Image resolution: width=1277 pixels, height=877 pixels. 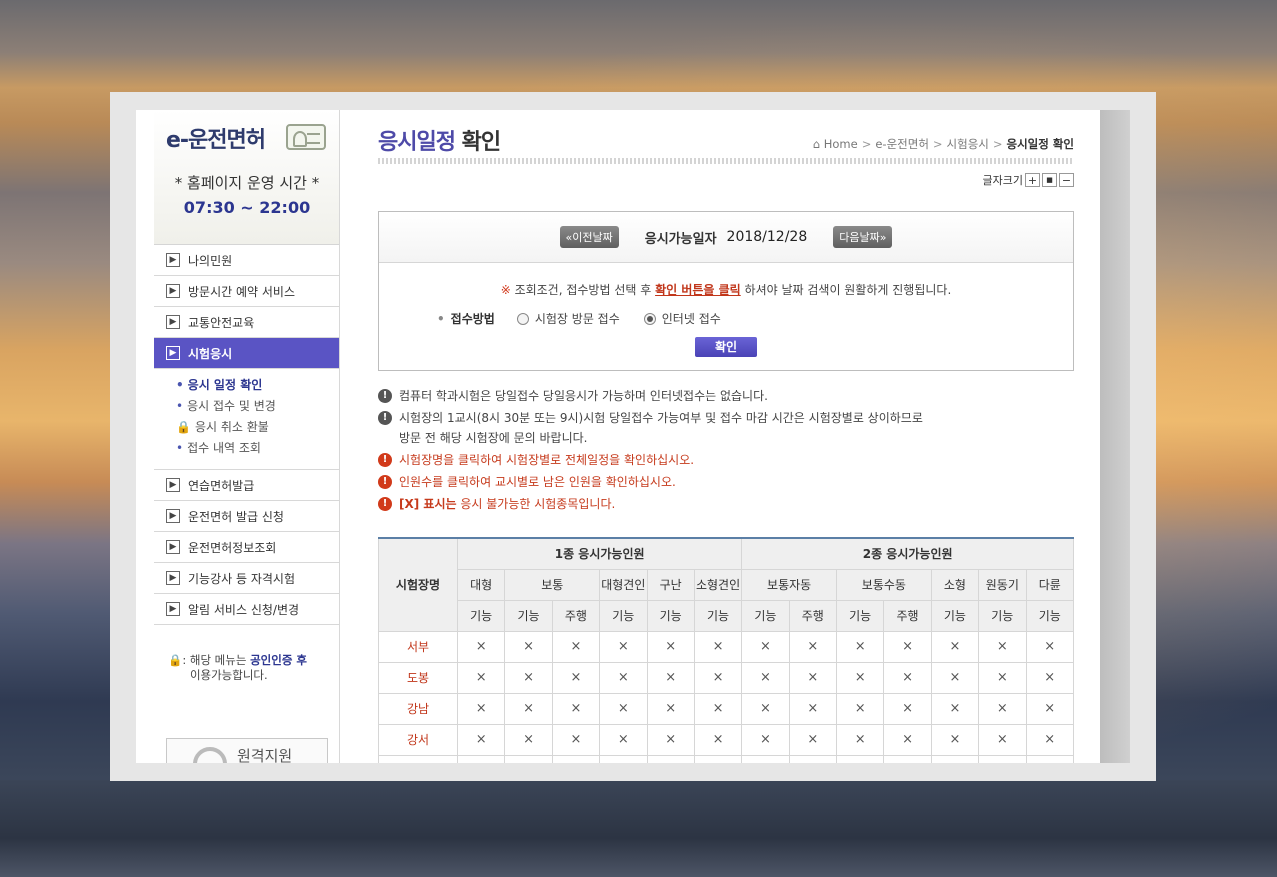 I want to click on breadcrumb-e-license: e-운전면허, so click(x=902, y=144).